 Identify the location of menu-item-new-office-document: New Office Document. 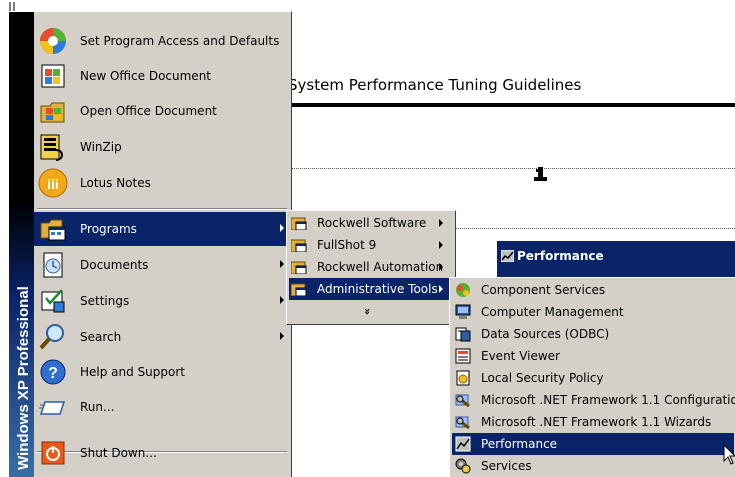
(162, 76).